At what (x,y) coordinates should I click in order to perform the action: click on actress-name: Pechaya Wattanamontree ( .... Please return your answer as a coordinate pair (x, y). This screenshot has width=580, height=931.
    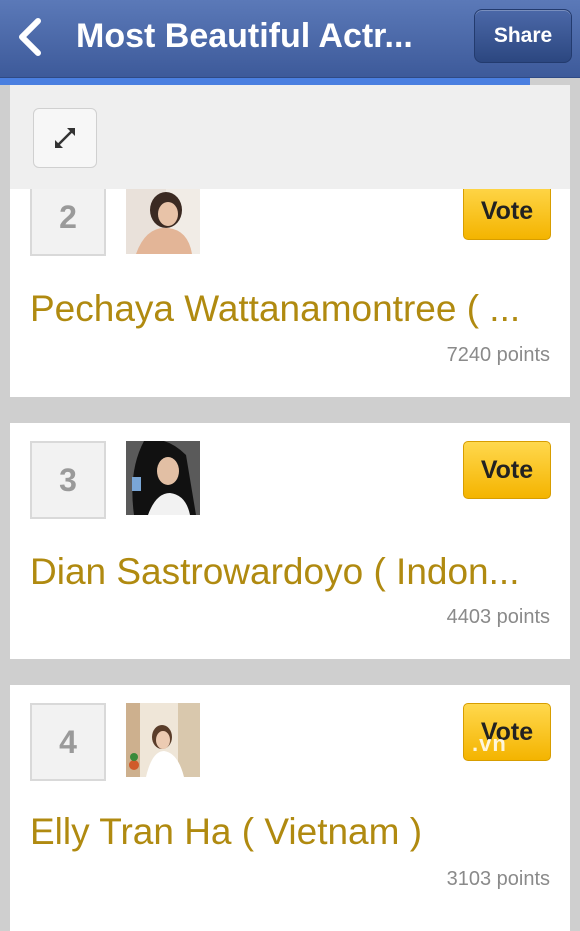
    Looking at the image, I should click on (300, 309).